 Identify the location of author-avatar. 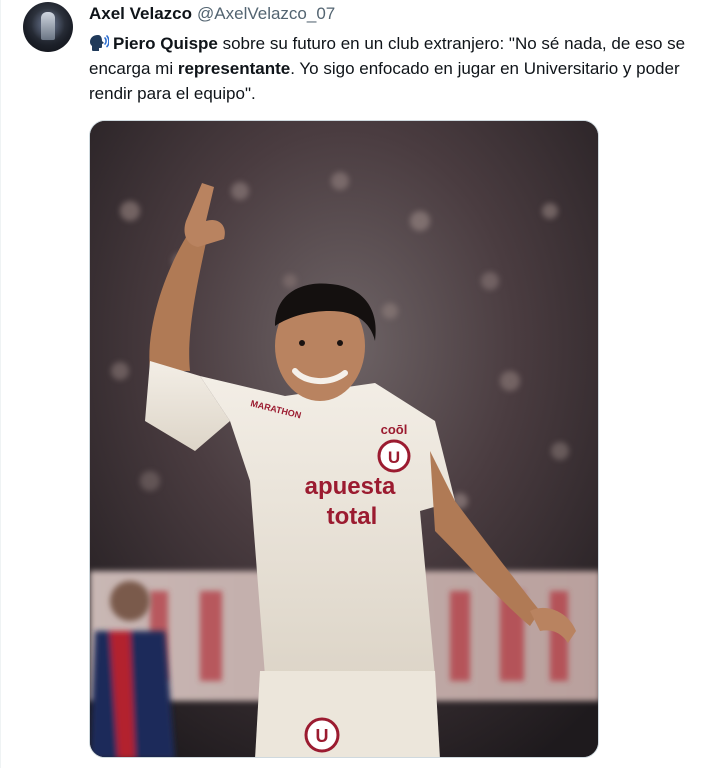
(48, 27).